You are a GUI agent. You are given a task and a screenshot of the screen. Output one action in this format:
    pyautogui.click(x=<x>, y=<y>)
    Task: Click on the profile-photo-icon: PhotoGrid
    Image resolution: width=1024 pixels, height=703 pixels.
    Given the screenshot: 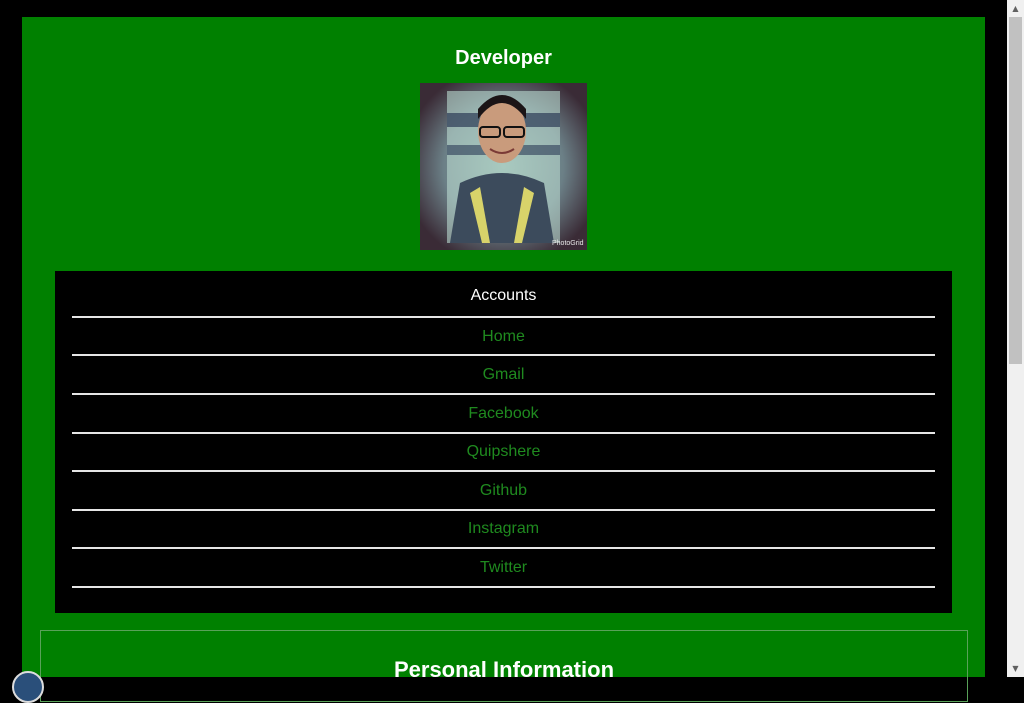 What is the action you would take?
    pyautogui.click(x=503, y=166)
    